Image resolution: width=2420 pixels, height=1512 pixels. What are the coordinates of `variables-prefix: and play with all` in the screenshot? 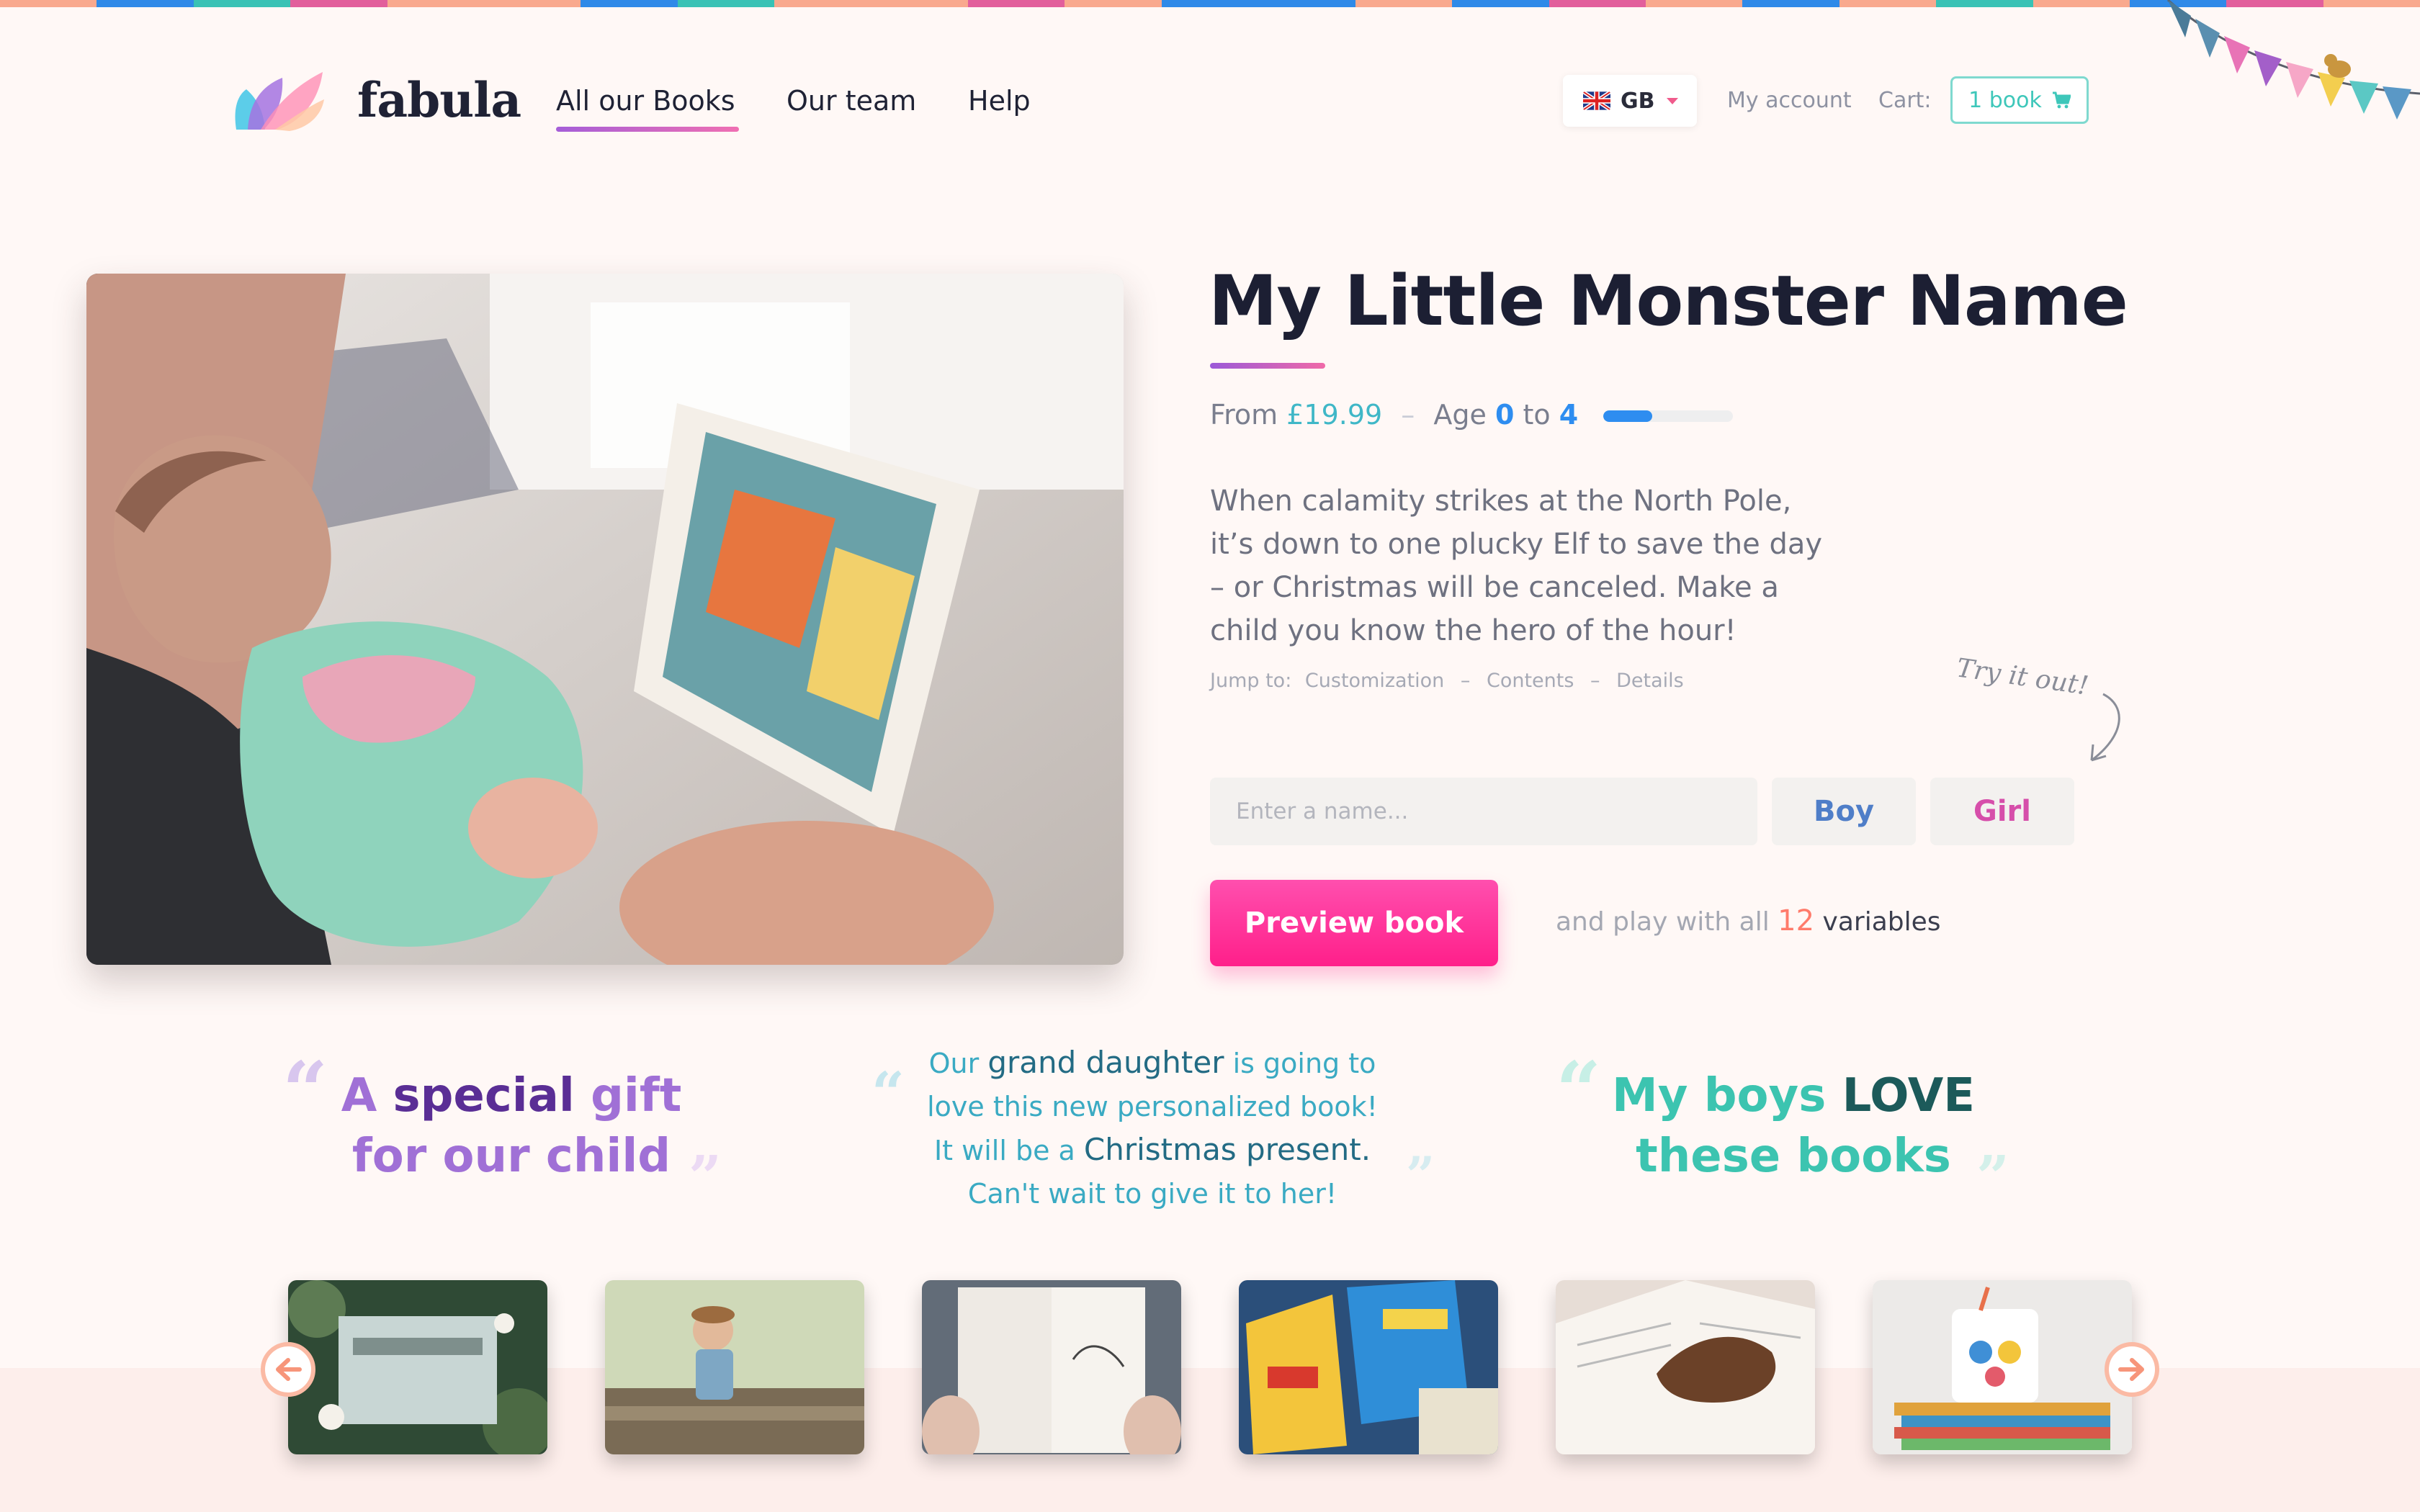 It's located at (1663, 922).